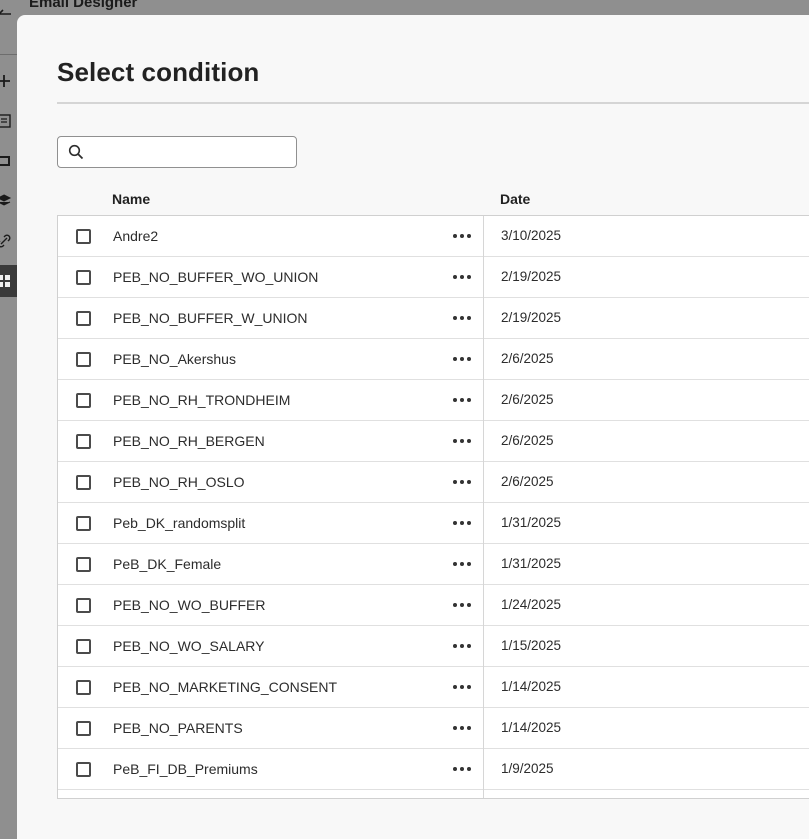  What do you see at coordinates (158, 72) in the screenshot?
I see `dialog-title: Select condition` at bounding box center [158, 72].